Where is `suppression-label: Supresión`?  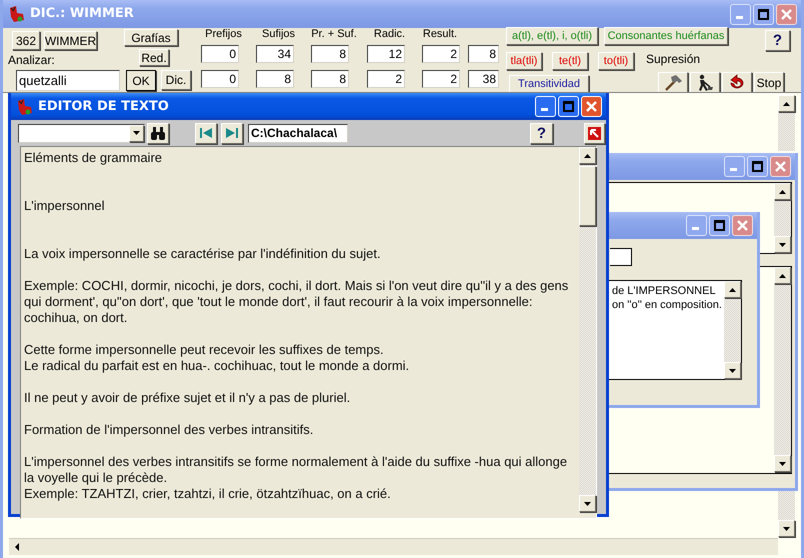 suppression-label: Supresión is located at coordinates (673, 59).